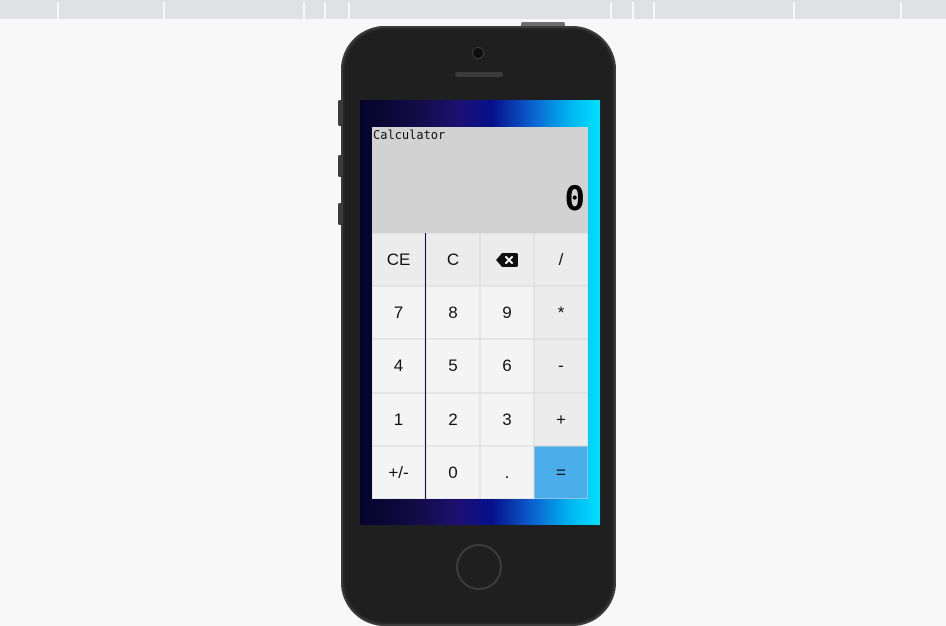  I want to click on earpiece-speaker, so click(479, 74).